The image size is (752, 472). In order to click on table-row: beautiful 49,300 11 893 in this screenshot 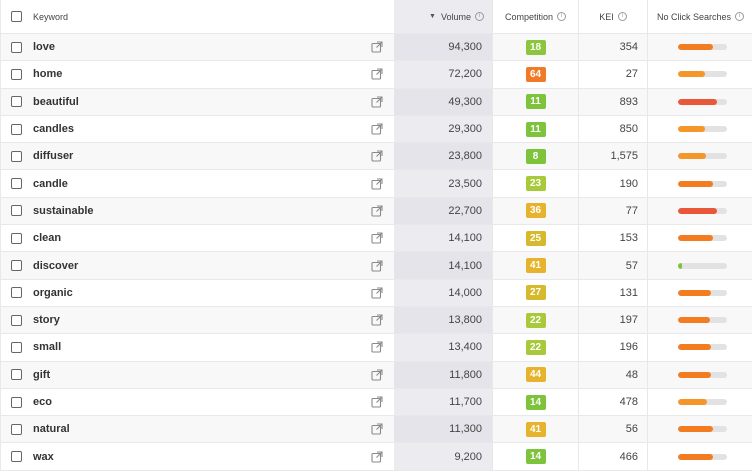, I will do `click(376, 102)`.